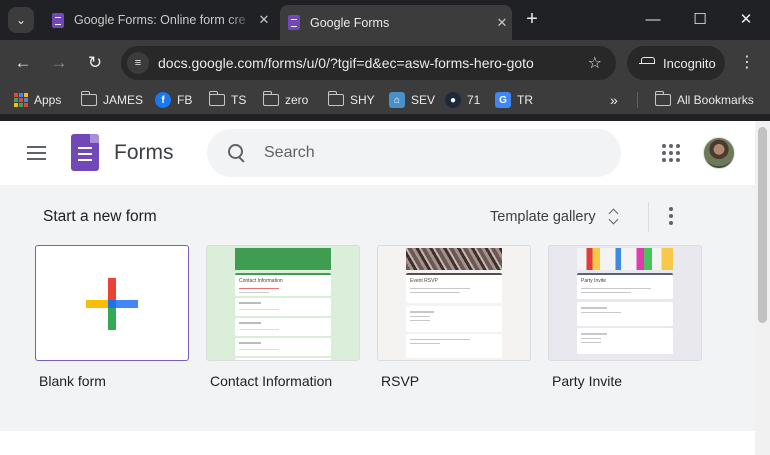 This screenshot has height=455, width=770. What do you see at coordinates (261, 281) in the screenshot?
I see `thumb-form-title: Contact Information` at bounding box center [261, 281].